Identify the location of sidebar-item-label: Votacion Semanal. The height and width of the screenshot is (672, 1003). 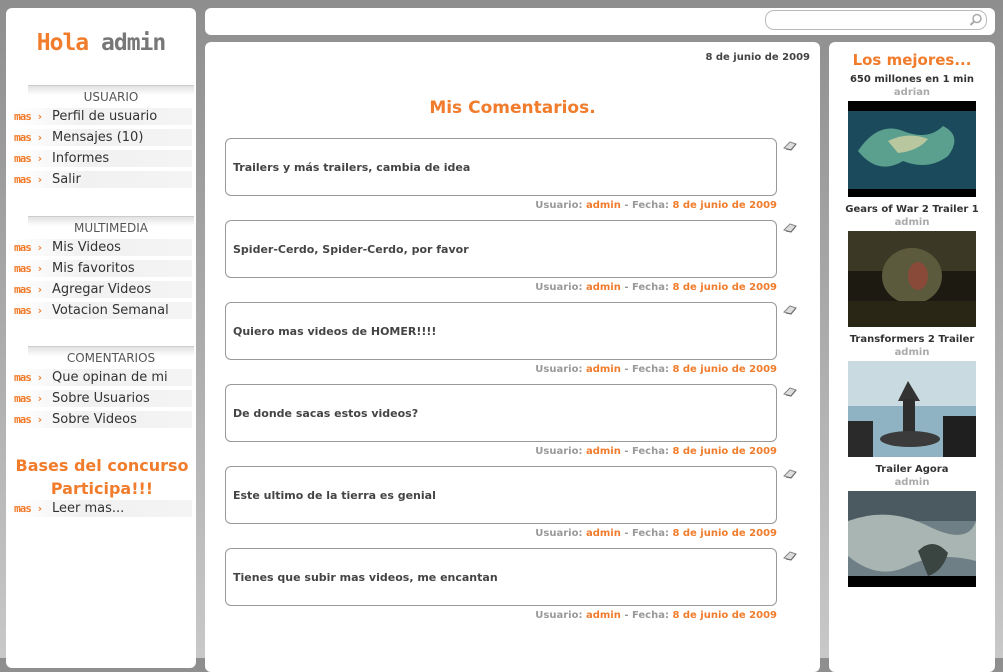
(110, 310).